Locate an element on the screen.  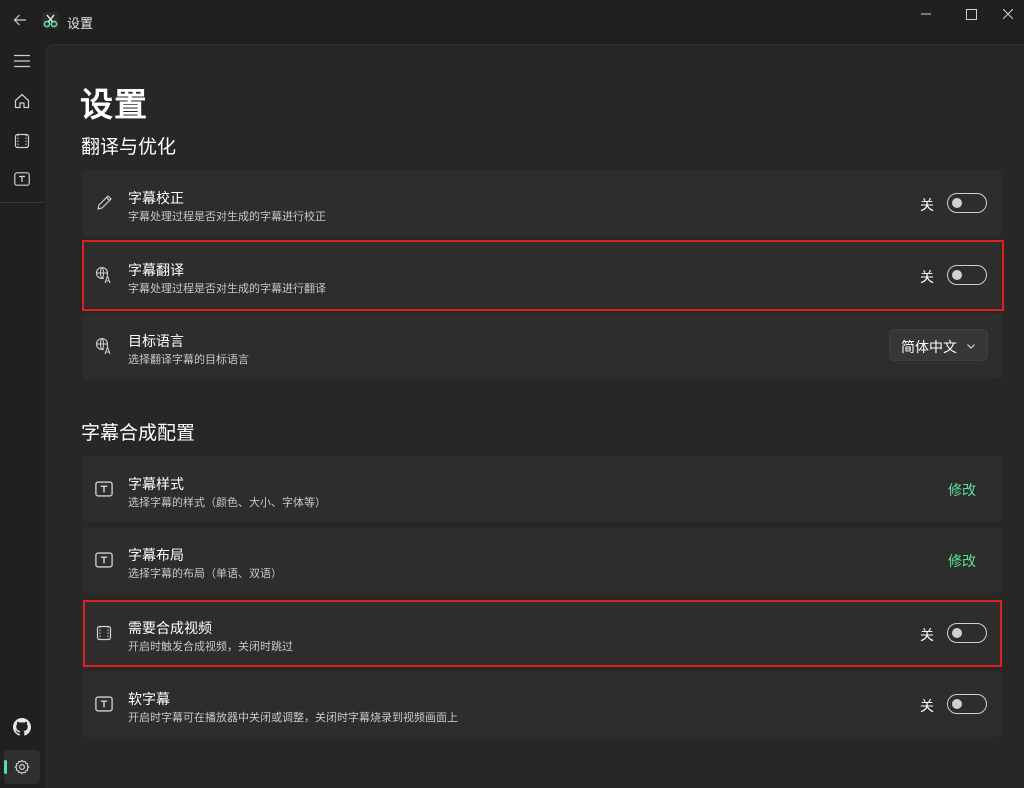
card-title: 软字幕 is located at coordinates (149, 700).